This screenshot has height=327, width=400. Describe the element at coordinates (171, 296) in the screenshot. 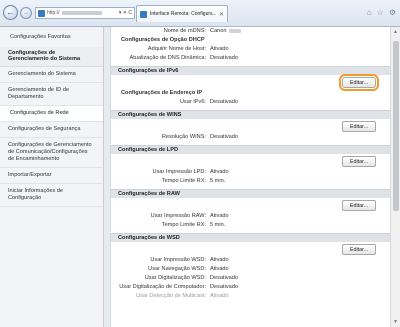

I see `wsd-multicast-label: Usar Detecção de Multicast:` at that location.